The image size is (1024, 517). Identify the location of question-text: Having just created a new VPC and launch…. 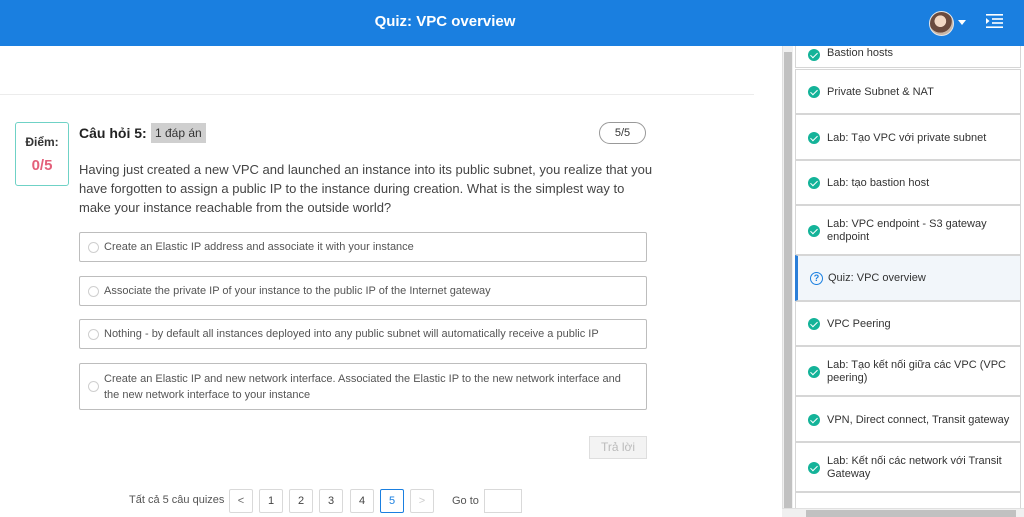
(366, 188).